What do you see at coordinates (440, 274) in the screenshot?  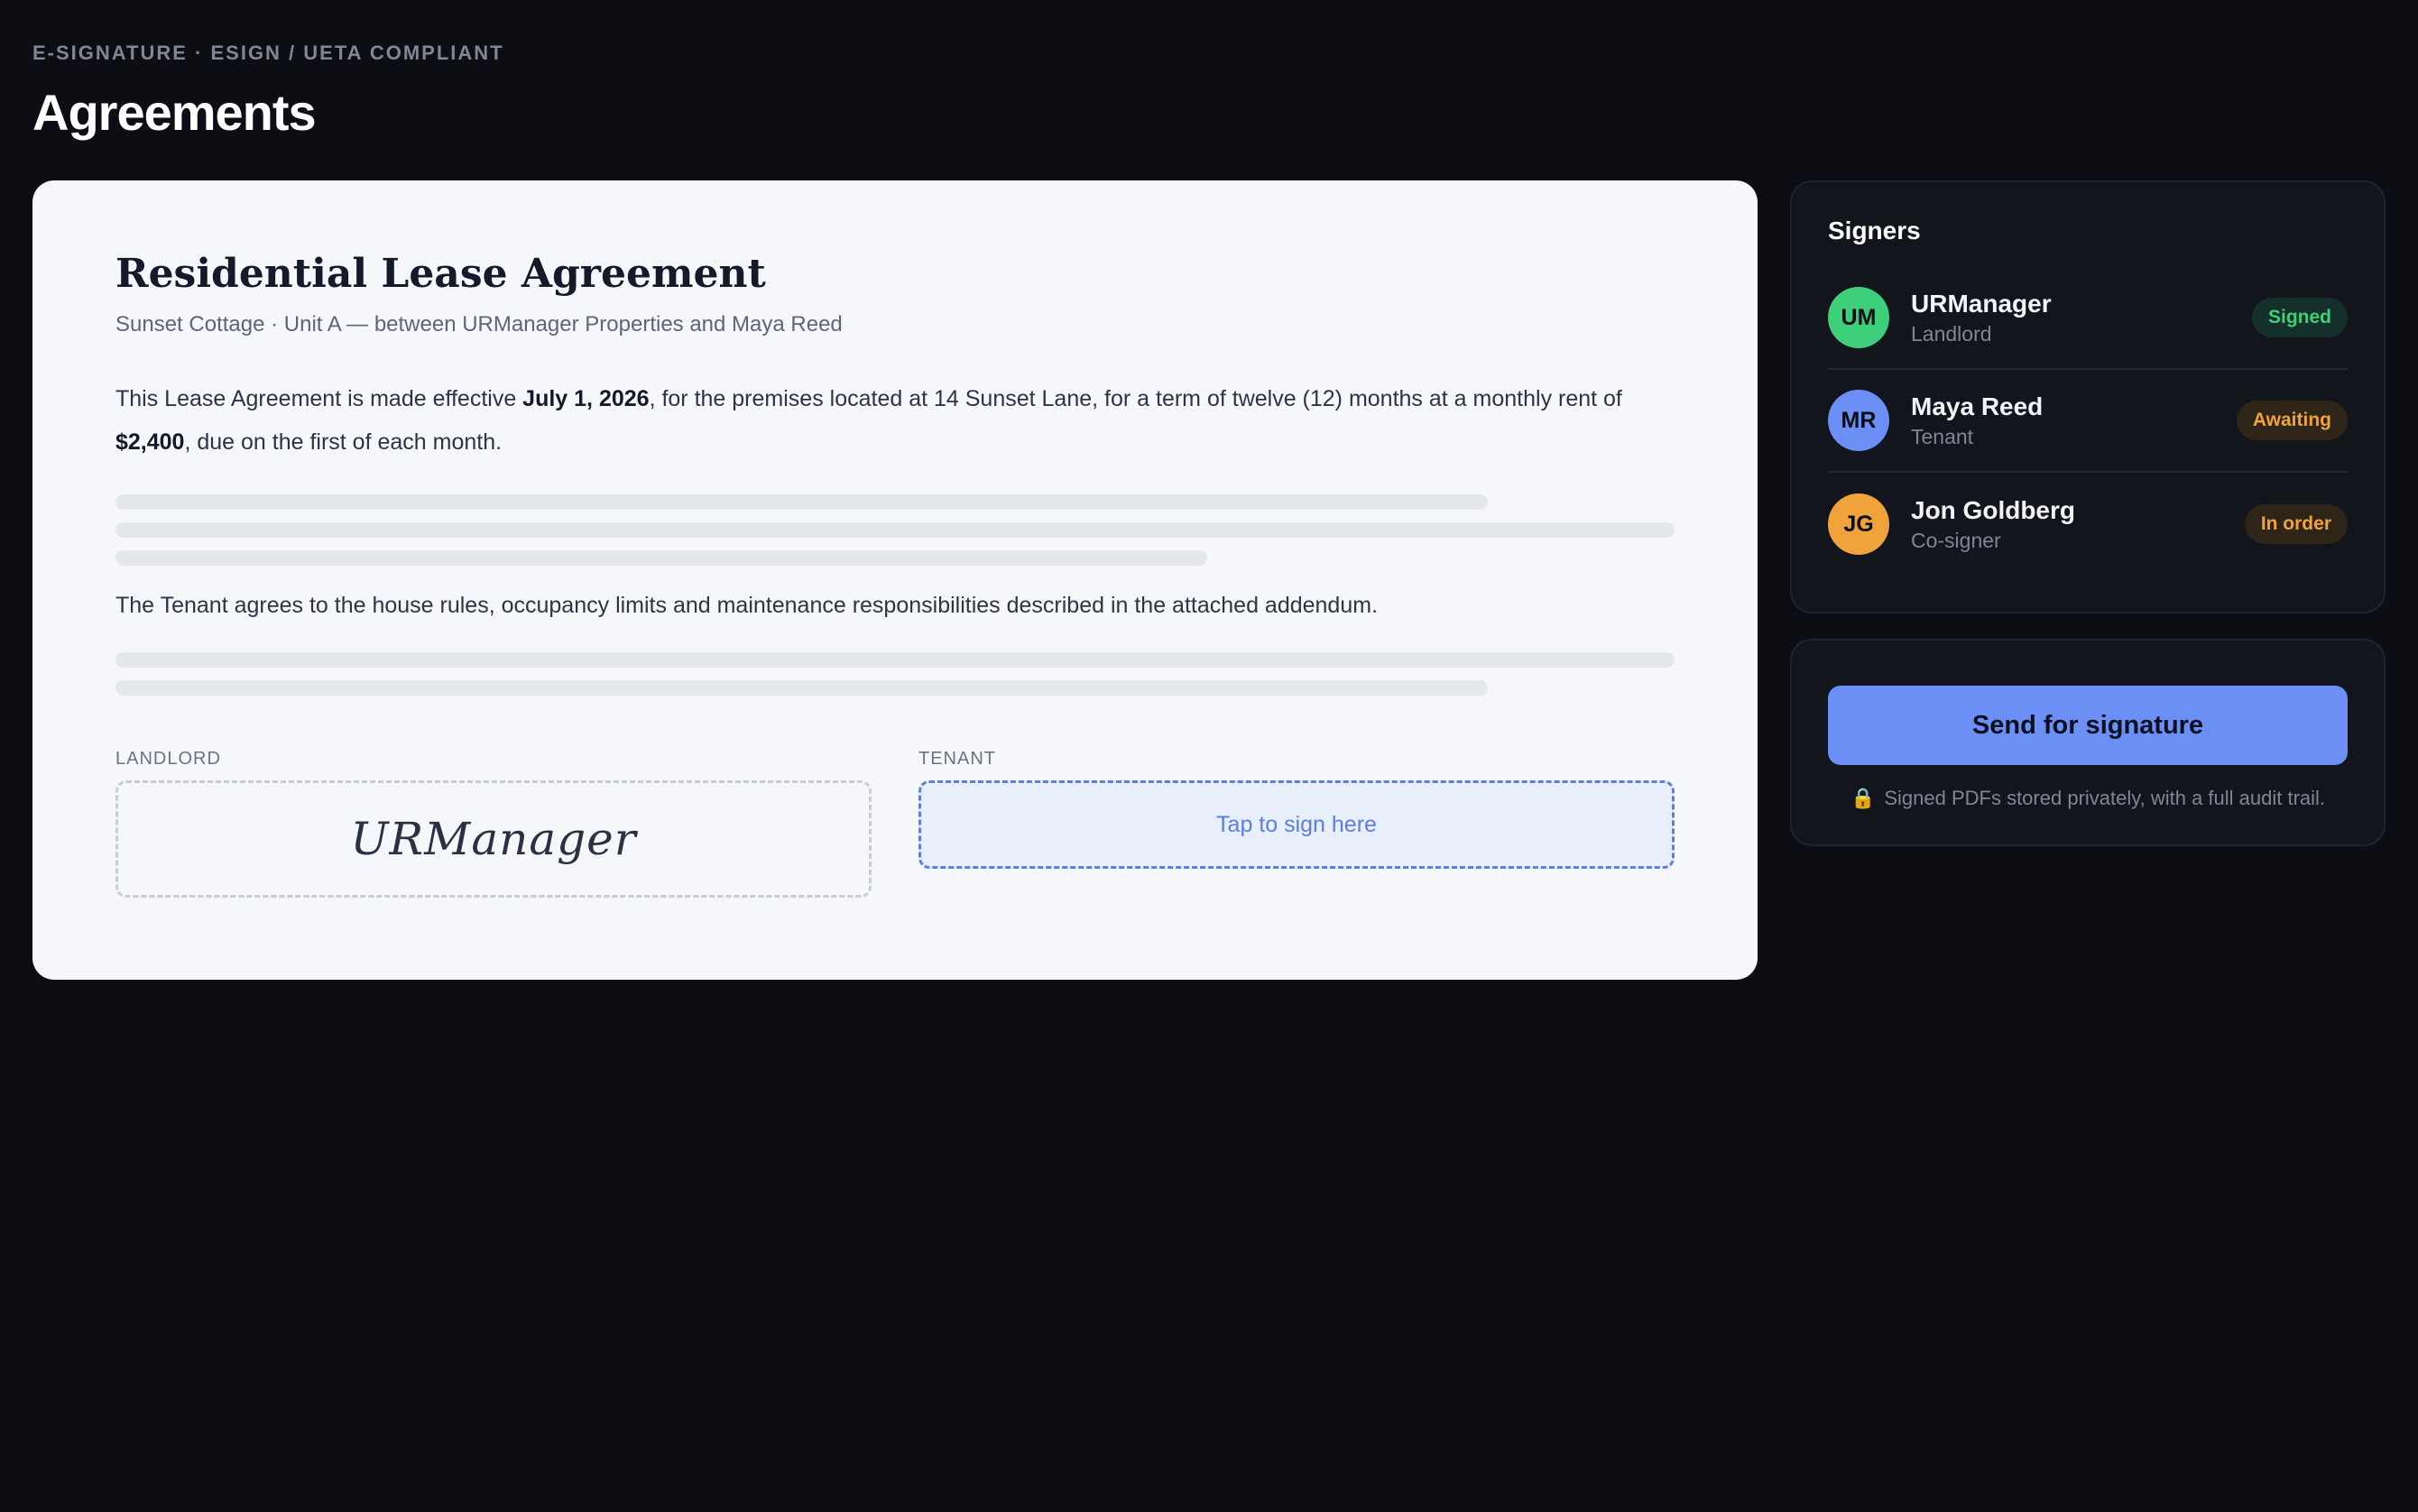 I see `document-title: Residential Lease Agreement` at bounding box center [440, 274].